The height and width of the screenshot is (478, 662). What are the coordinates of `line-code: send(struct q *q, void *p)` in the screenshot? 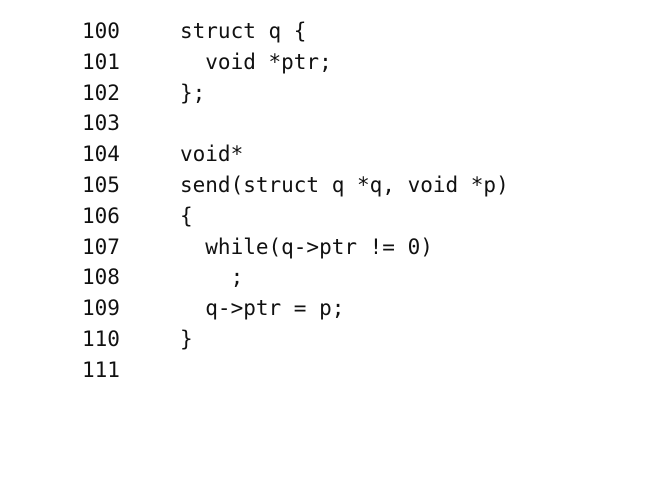 It's located at (344, 184).